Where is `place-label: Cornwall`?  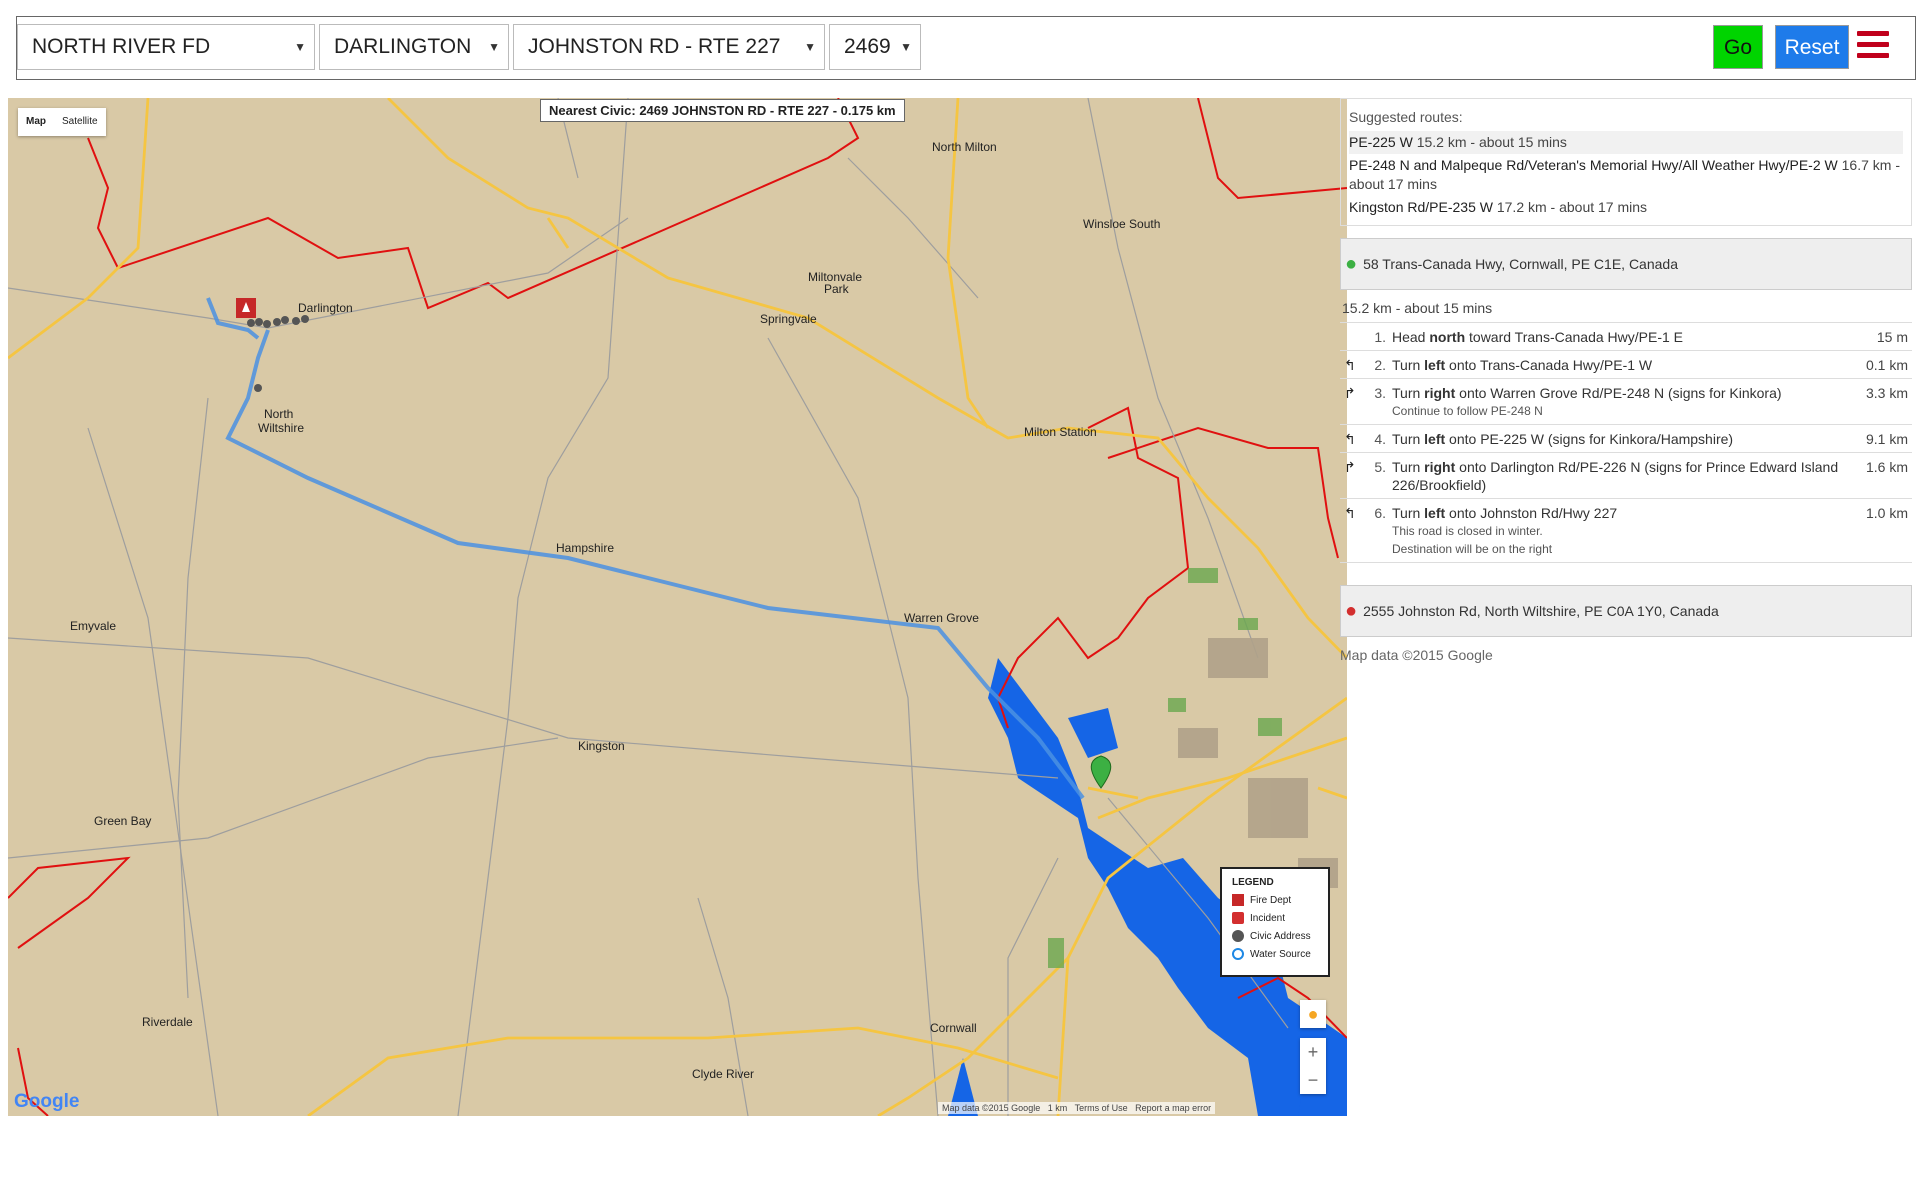
place-label: Cornwall is located at coordinates (953, 1028).